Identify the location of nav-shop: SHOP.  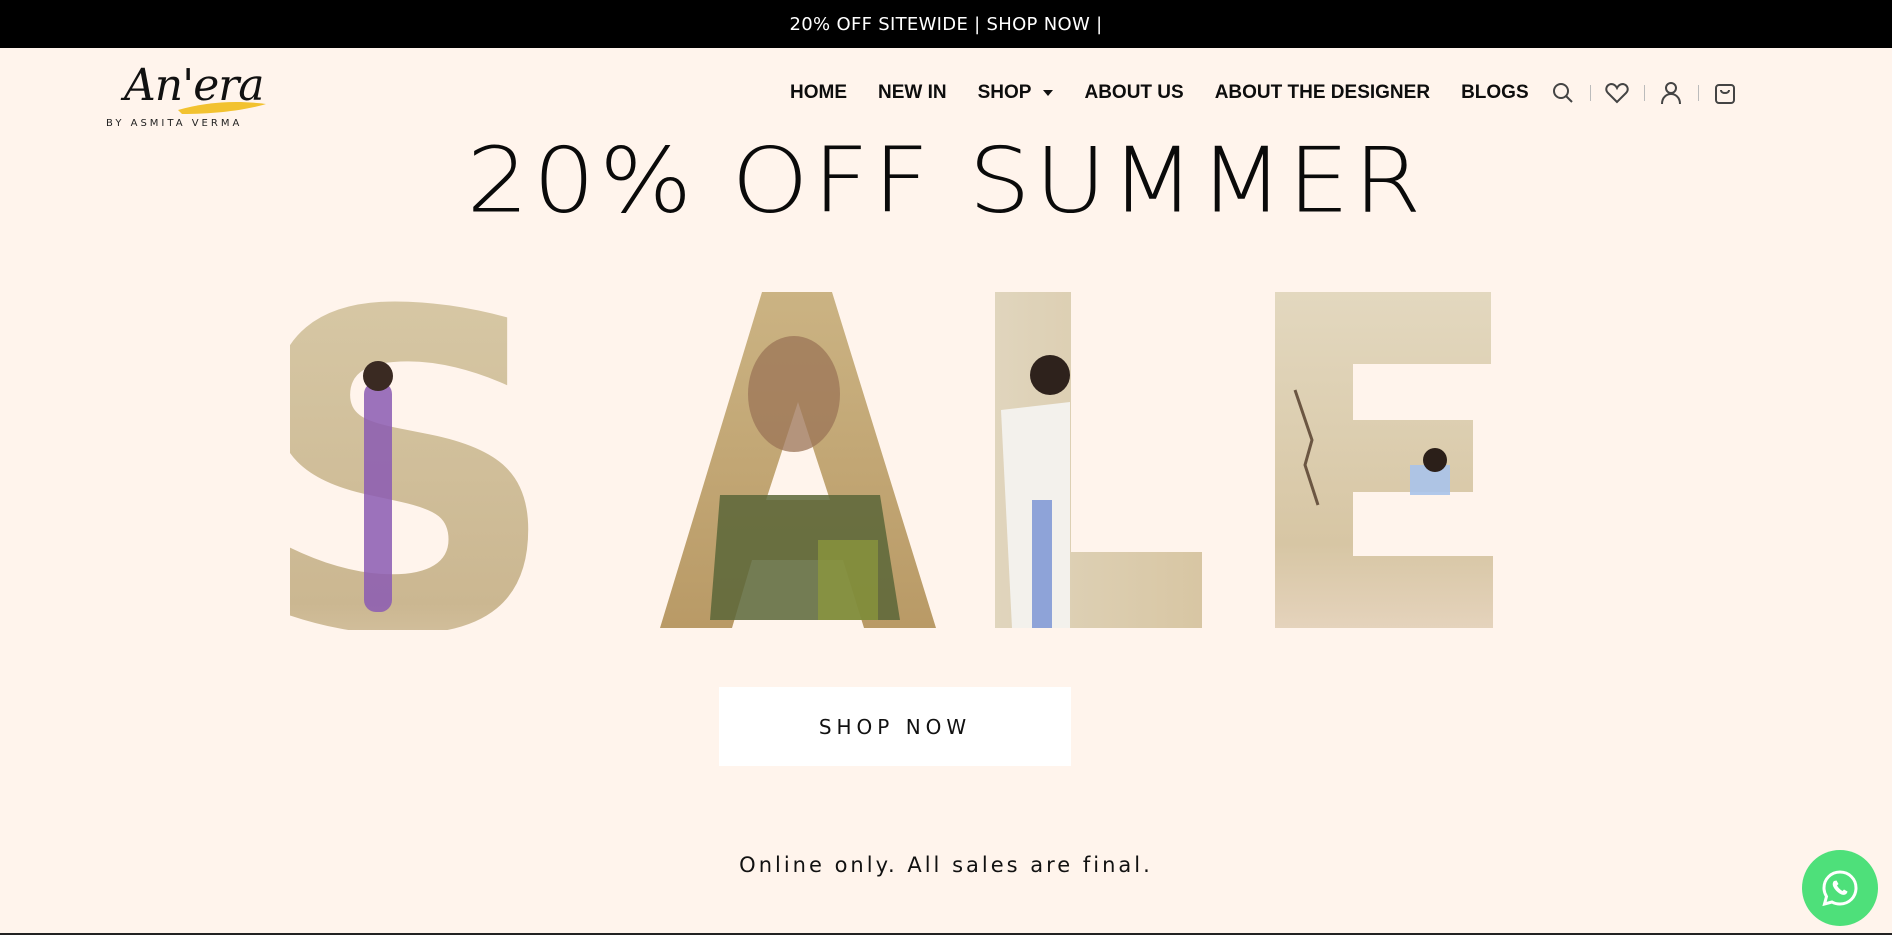
(1016, 93).